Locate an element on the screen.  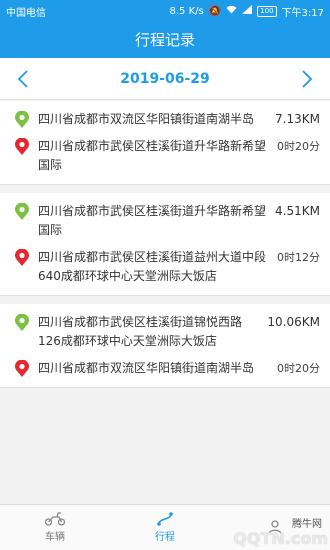
trip-duration: 0时12分 is located at coordinates (298, 257).